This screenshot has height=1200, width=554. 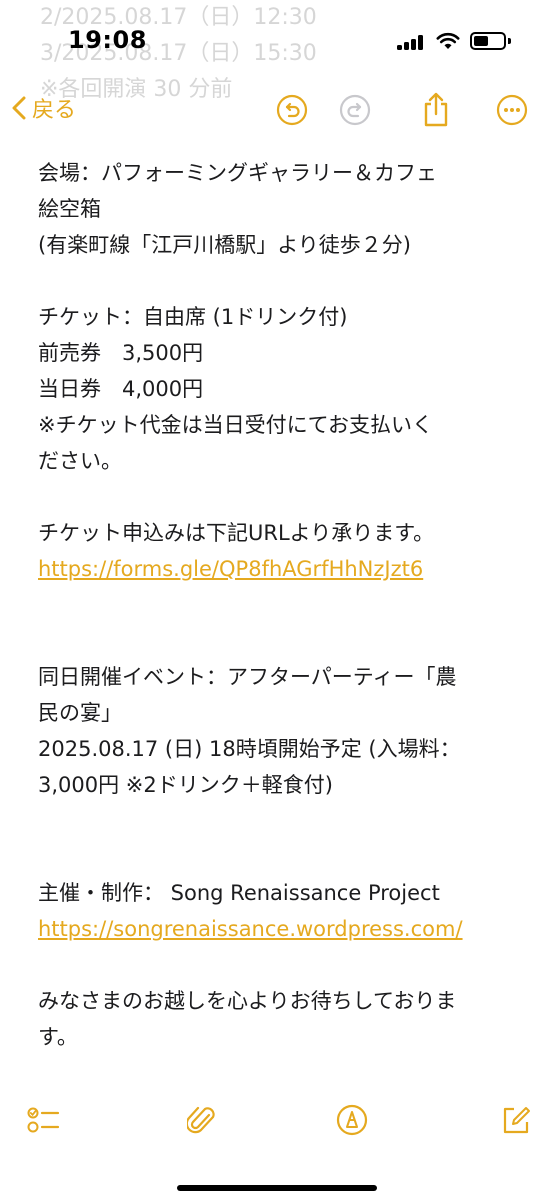 What do you see at coordinates (277, 1120) in the screenshot?
I see `bottom-toolbar` at bounding box center [277, 1120].